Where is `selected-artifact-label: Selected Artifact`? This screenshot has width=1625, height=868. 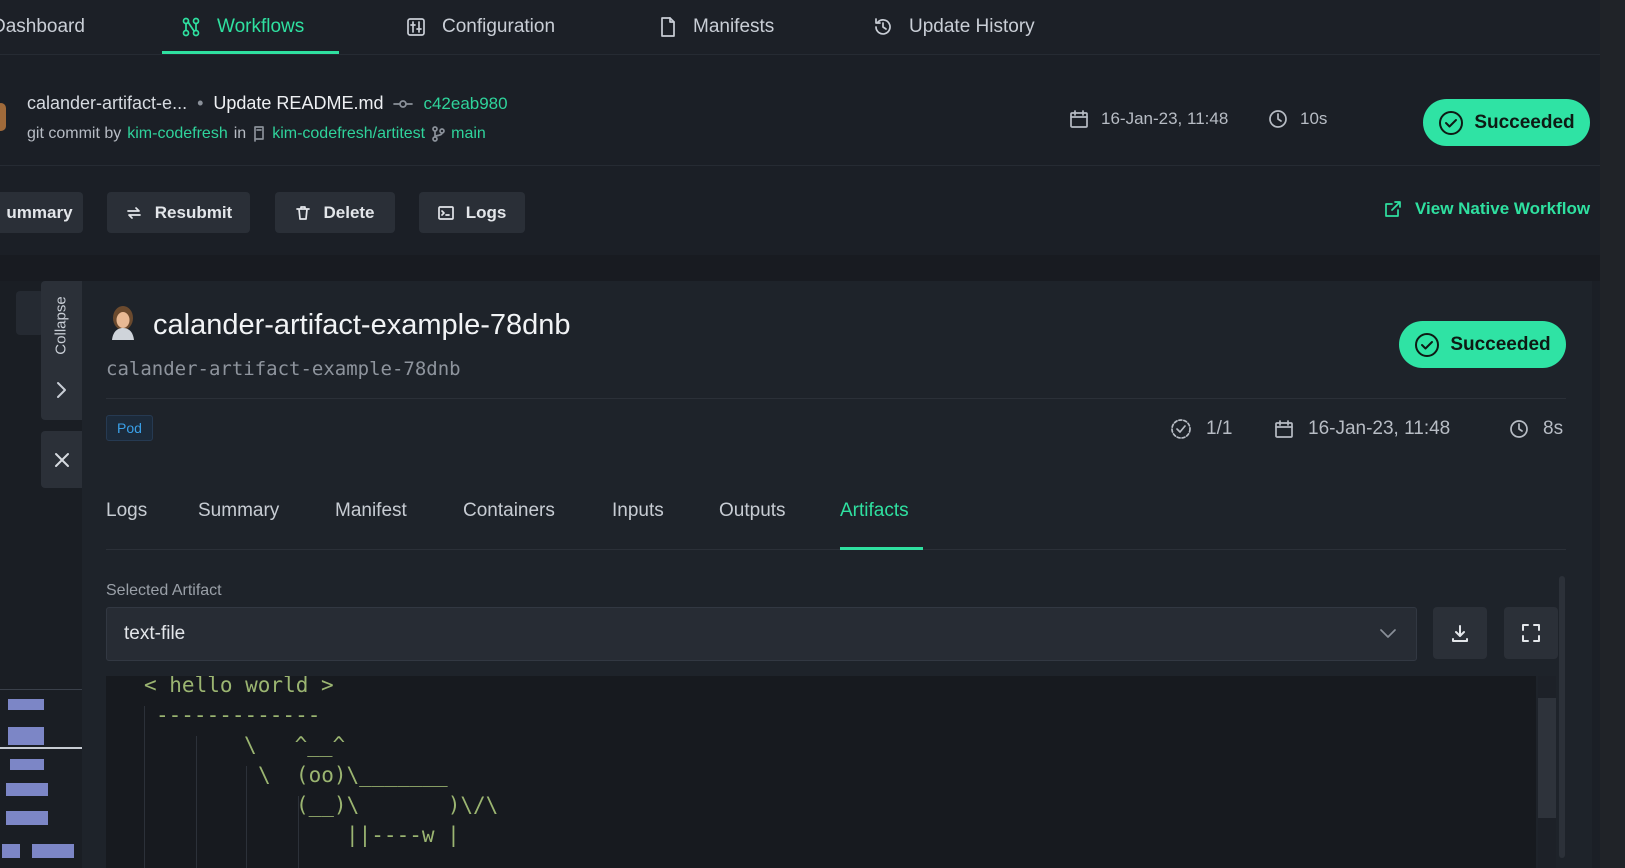
selected-artifact-label: Selected Artifact is located at coordinates (164, 590).